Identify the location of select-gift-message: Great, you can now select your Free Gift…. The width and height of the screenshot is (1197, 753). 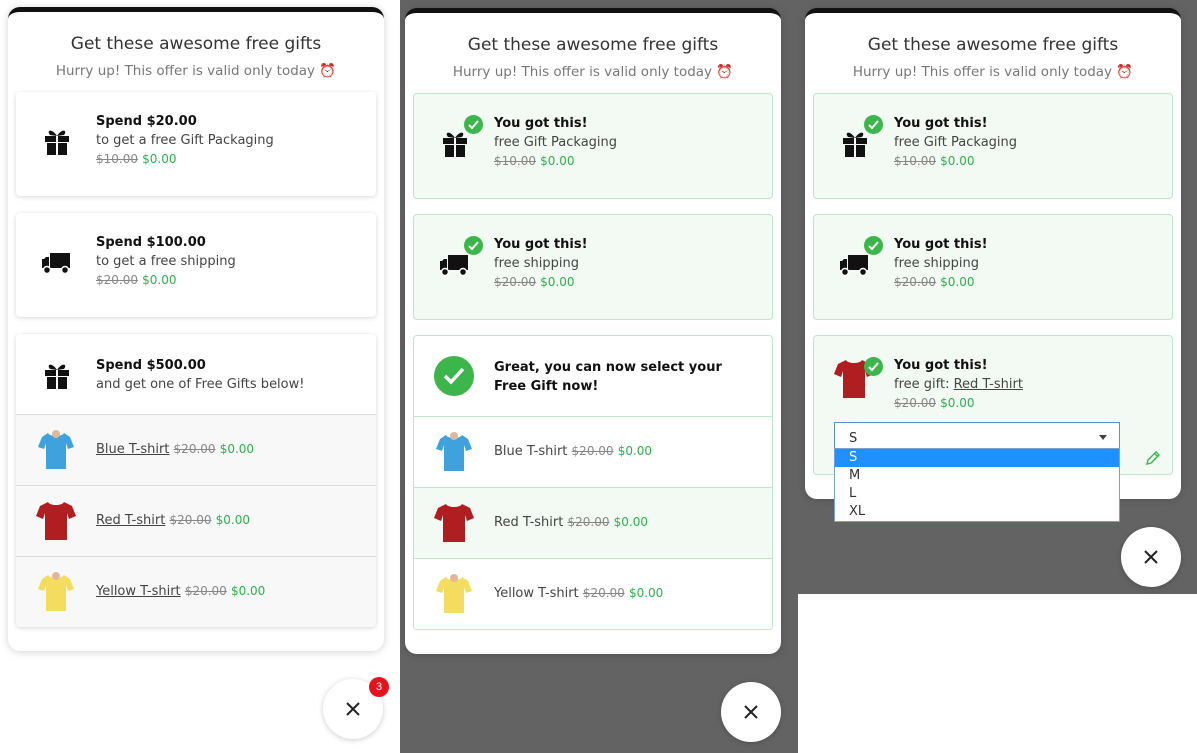
(608, 377).